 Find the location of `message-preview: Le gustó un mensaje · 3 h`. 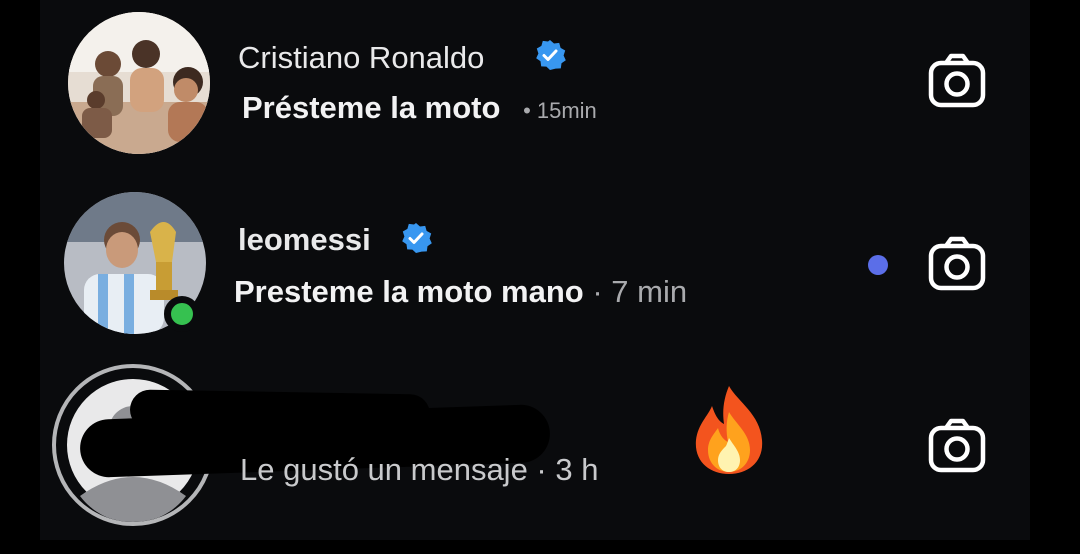

message-preview: Le gustó un mensaje · 3 h is located at coordinates (419, 469).